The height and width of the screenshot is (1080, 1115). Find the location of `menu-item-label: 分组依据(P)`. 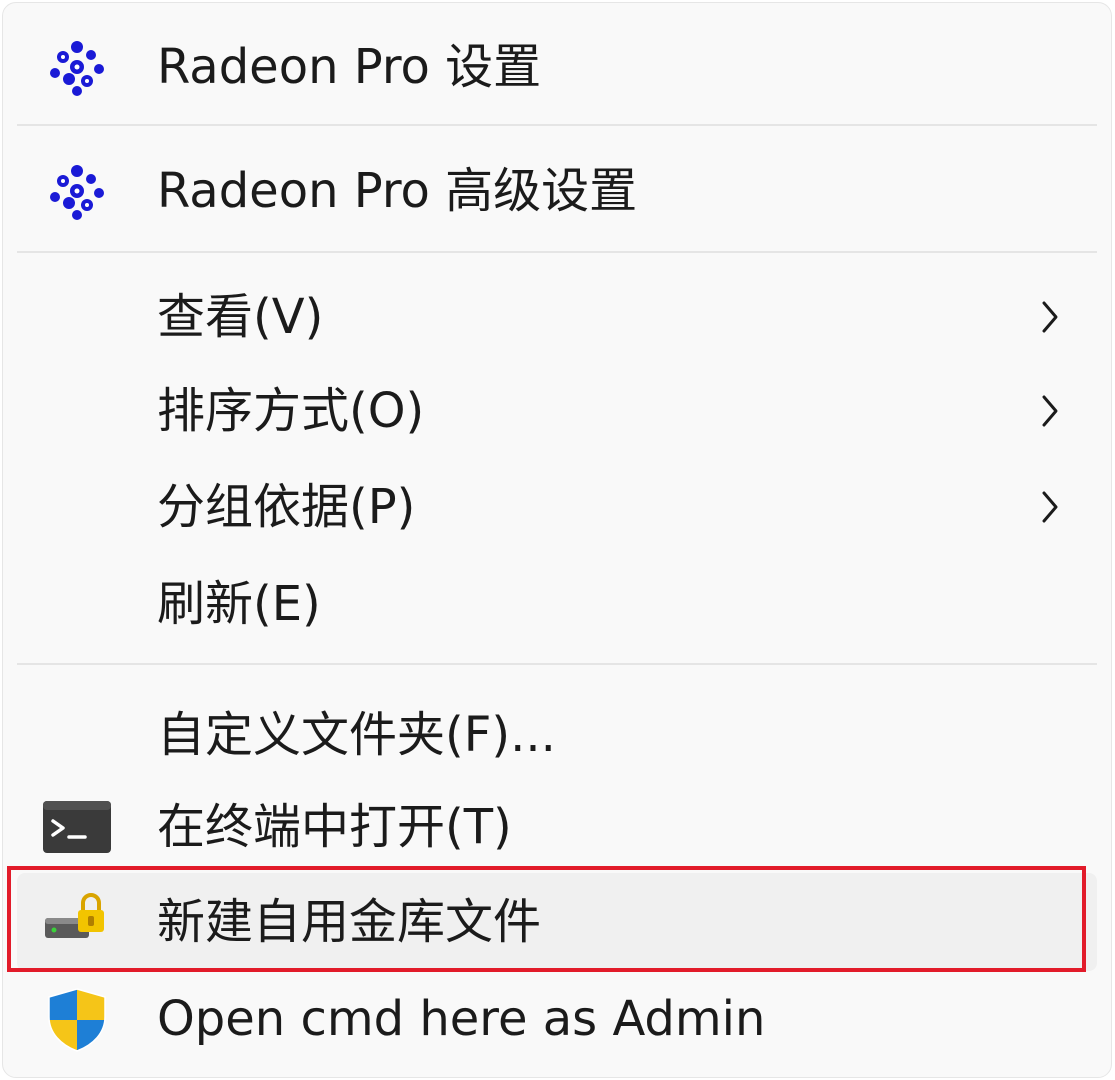

menu-item-label: 分组依据(P) is located at coordinates (286, 507).